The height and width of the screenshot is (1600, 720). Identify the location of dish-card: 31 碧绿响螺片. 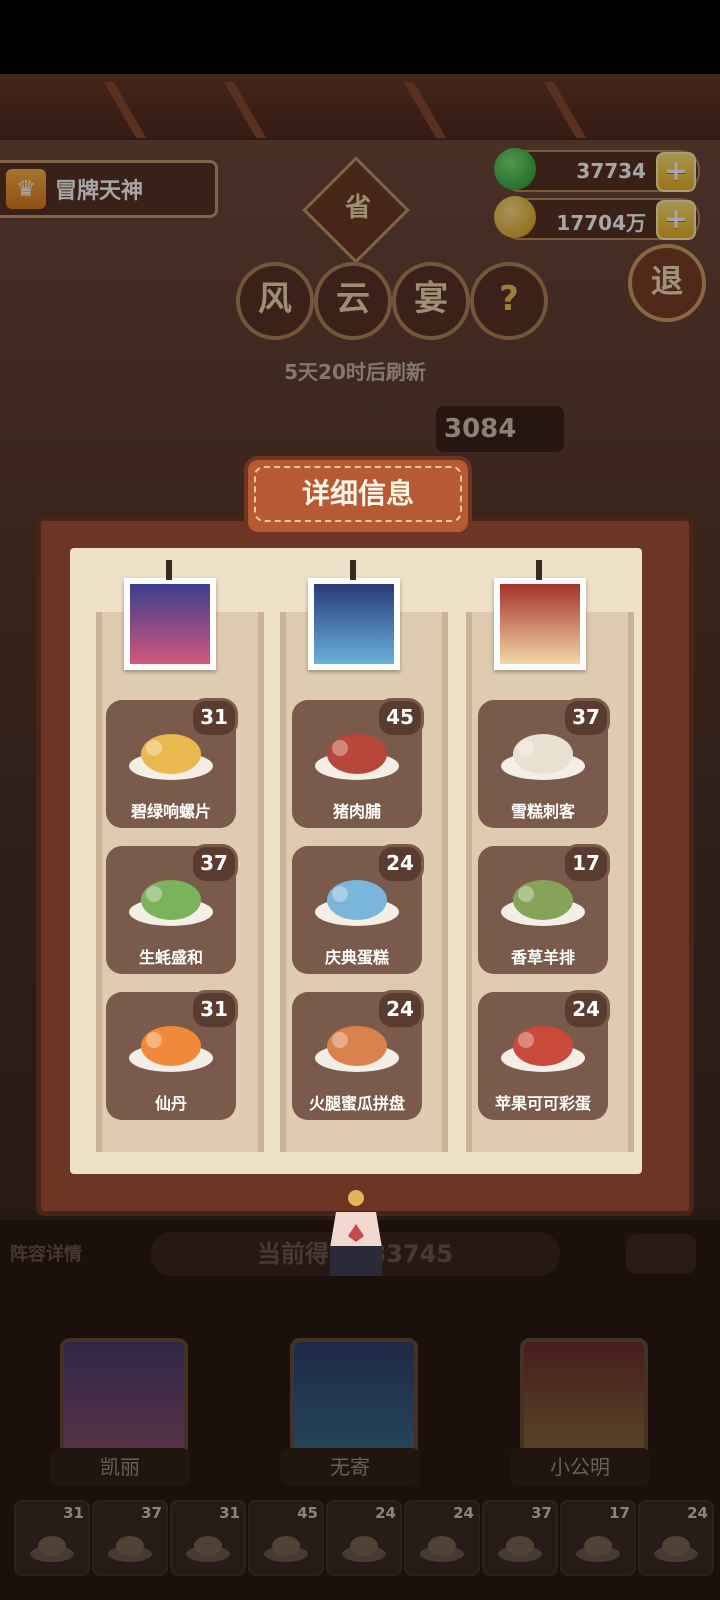
(172, 763).